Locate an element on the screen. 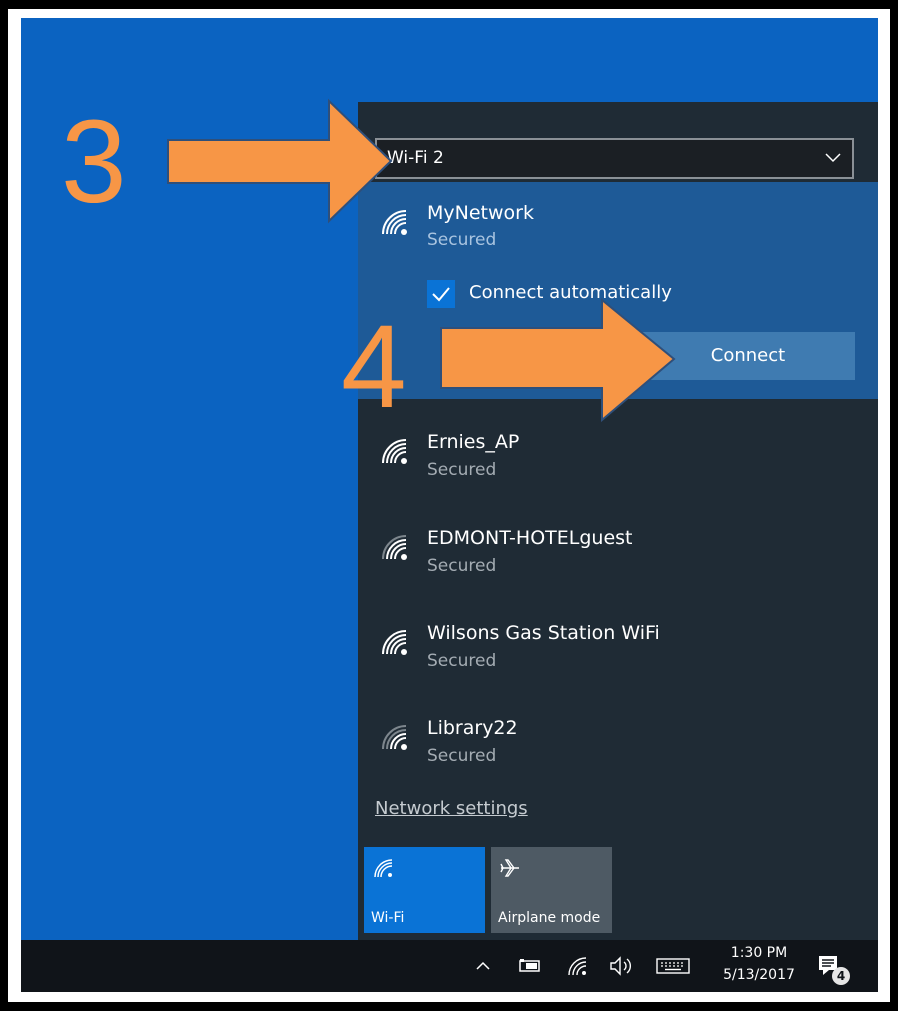 The height and width of the screenshot is (1011, 898). network-name: Wilsons Gas Station WiFi is located at coordinates (543, 633).